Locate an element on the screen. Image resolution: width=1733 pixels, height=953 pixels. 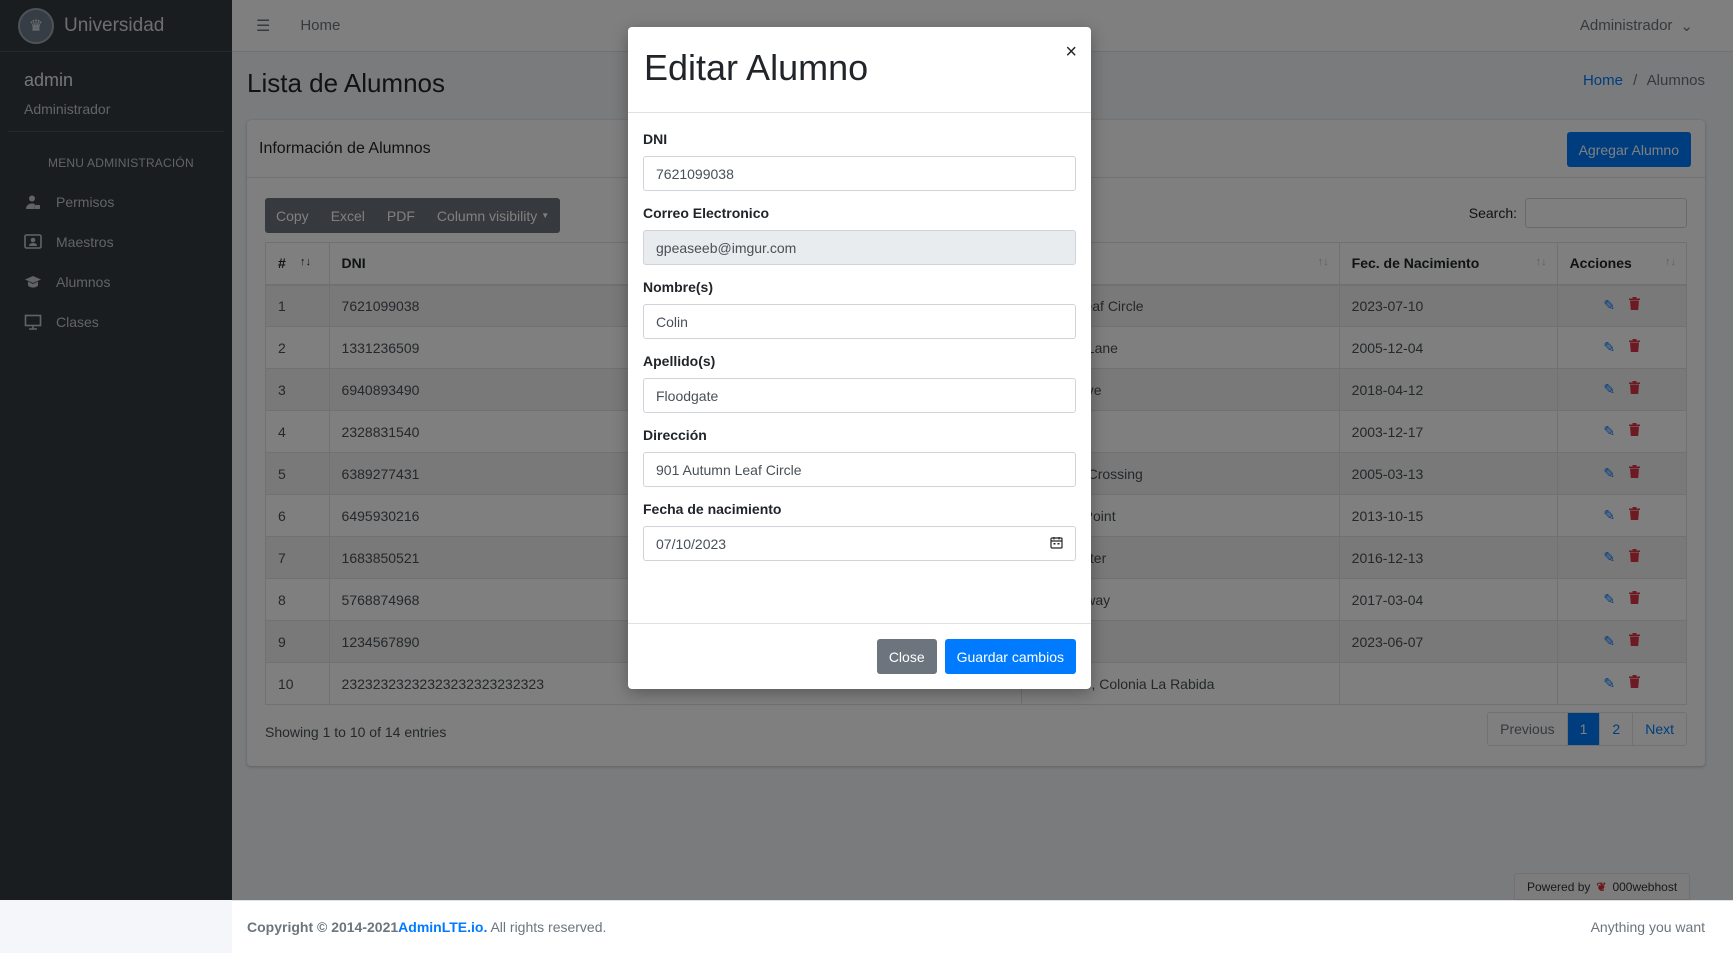
email-group: Correo Electronico gpeaseeb@imgur.com is located at coordinates (859, 235).